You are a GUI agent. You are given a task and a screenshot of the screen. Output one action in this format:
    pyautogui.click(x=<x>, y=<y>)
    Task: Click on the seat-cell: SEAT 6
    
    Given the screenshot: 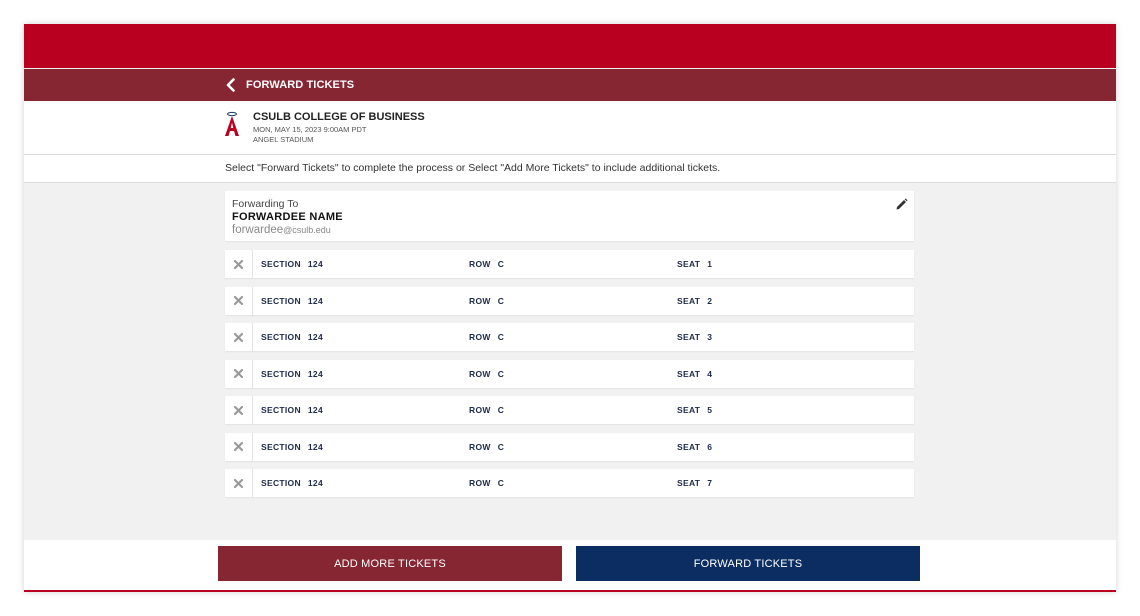 What is the action you would take?
    pyautogui.click(x=694, y=447)
    